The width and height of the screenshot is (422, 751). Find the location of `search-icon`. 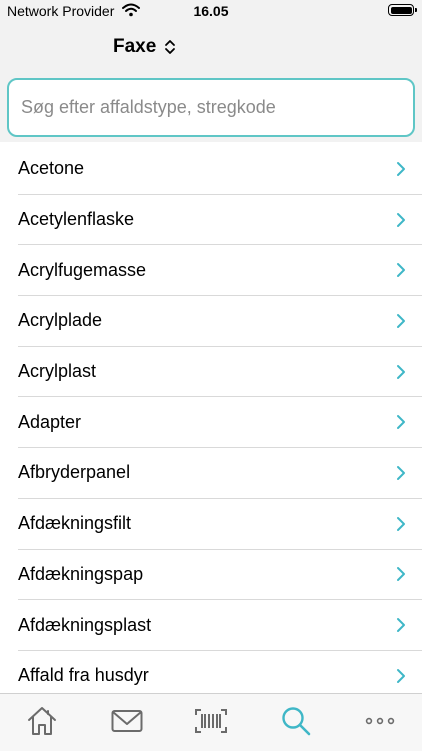

search-icon is located at coordinates (296, 721).